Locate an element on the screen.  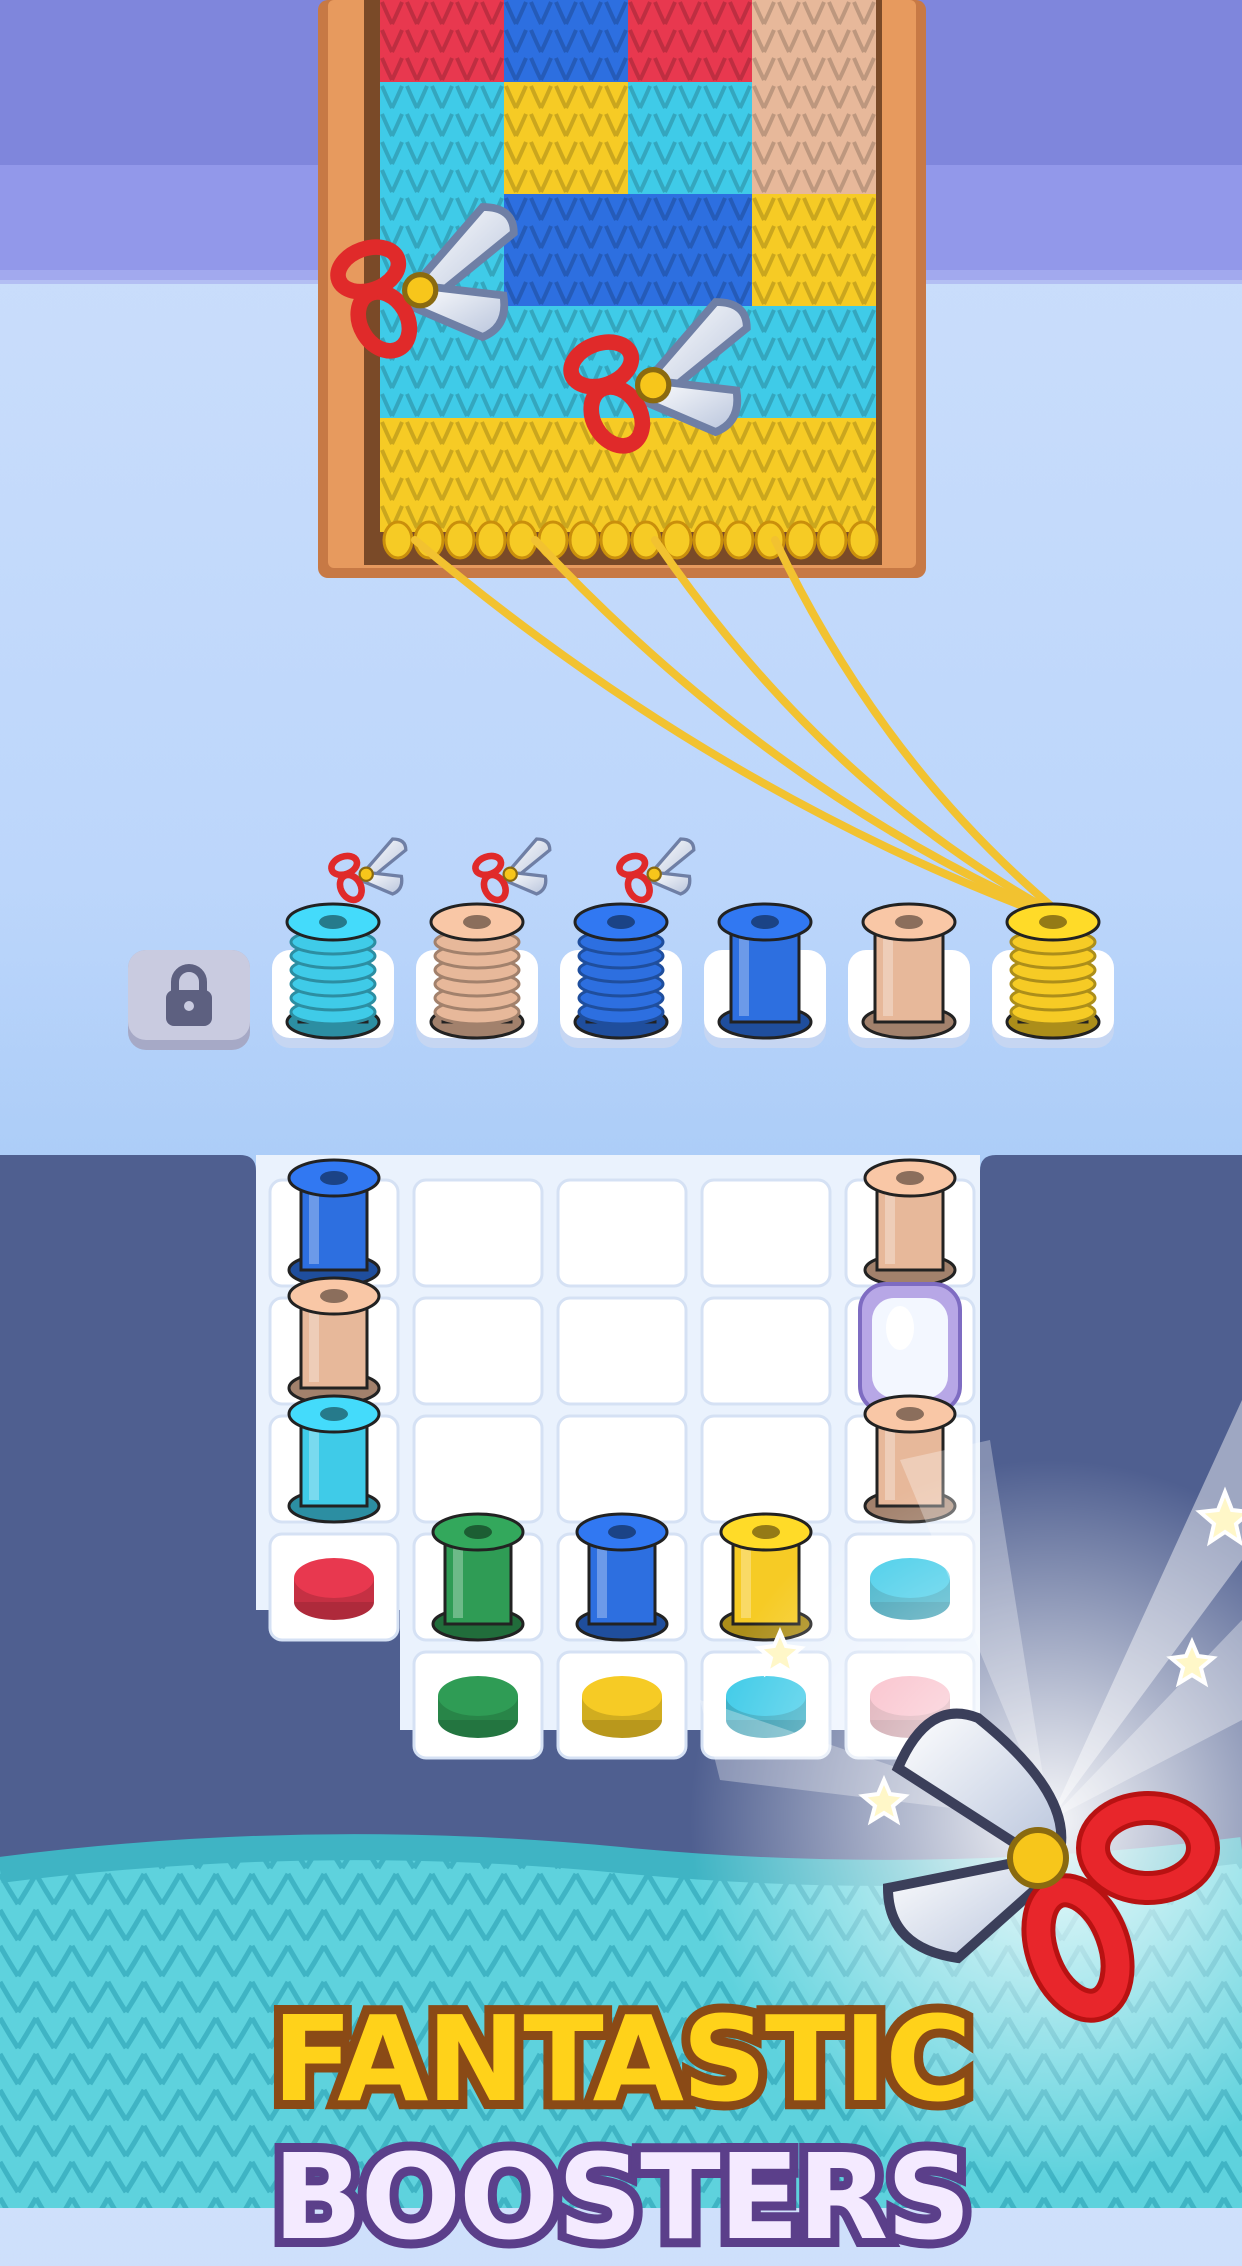
yarn-strands is located at coordinates (732, 722).